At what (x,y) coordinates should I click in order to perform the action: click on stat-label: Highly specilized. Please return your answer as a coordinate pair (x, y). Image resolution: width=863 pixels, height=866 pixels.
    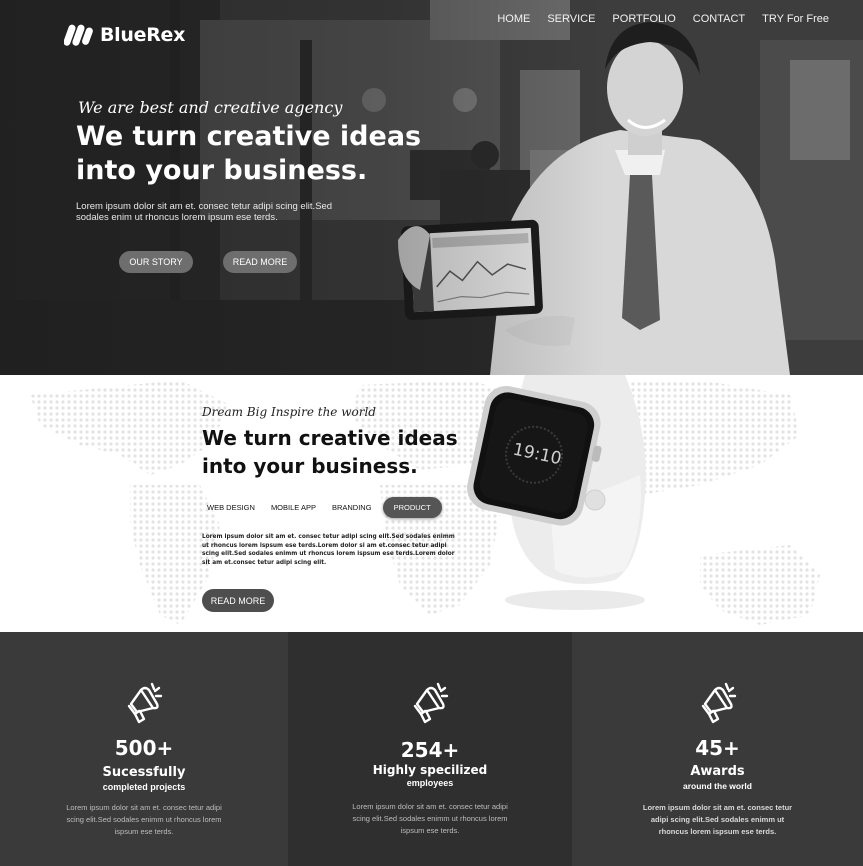
    Looking at the image, I should click on (430, 770).